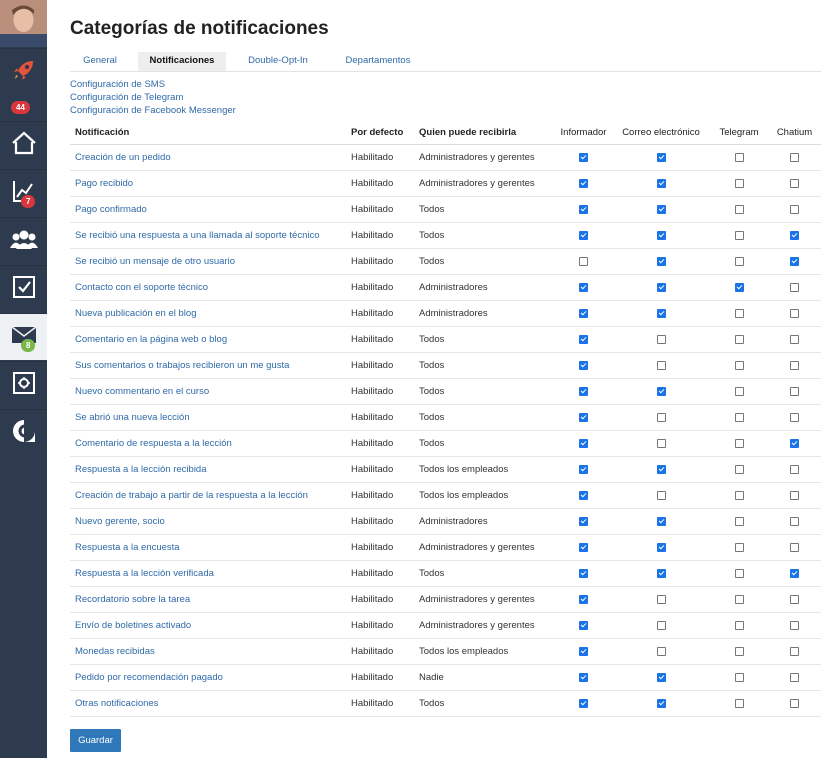  I want to click on tab-double-opt-in: Double-Opt-In, so click(278, 61).